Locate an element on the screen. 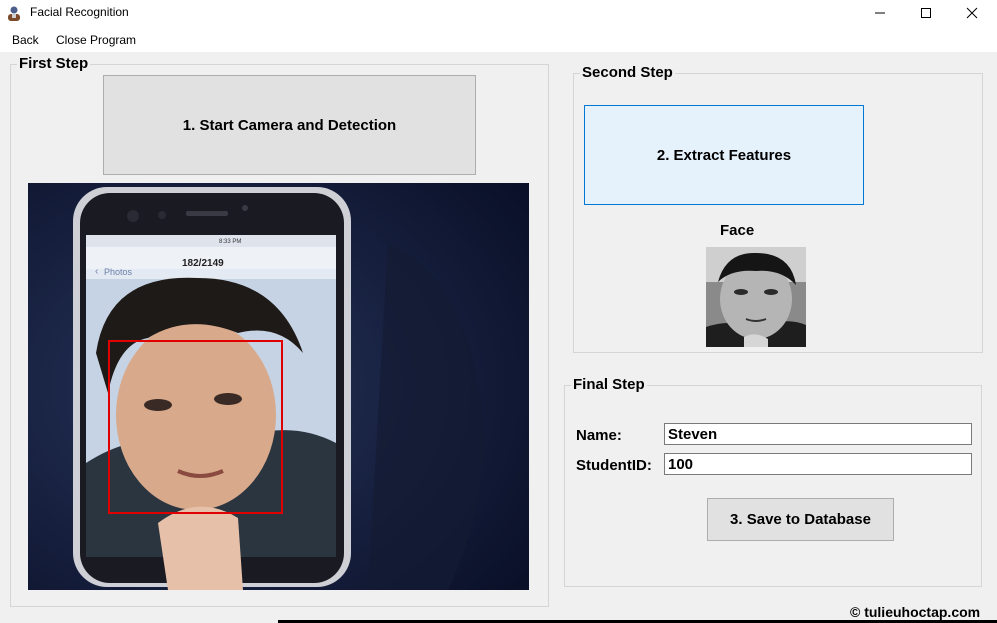  phone-back-icon: ‹ is located at coordinates (97, 271).